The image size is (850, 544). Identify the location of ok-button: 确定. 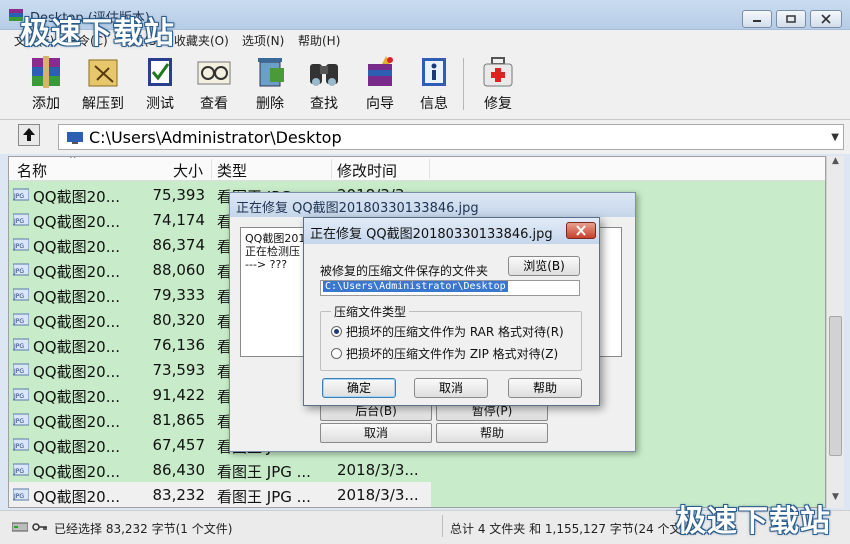
(359, 388).